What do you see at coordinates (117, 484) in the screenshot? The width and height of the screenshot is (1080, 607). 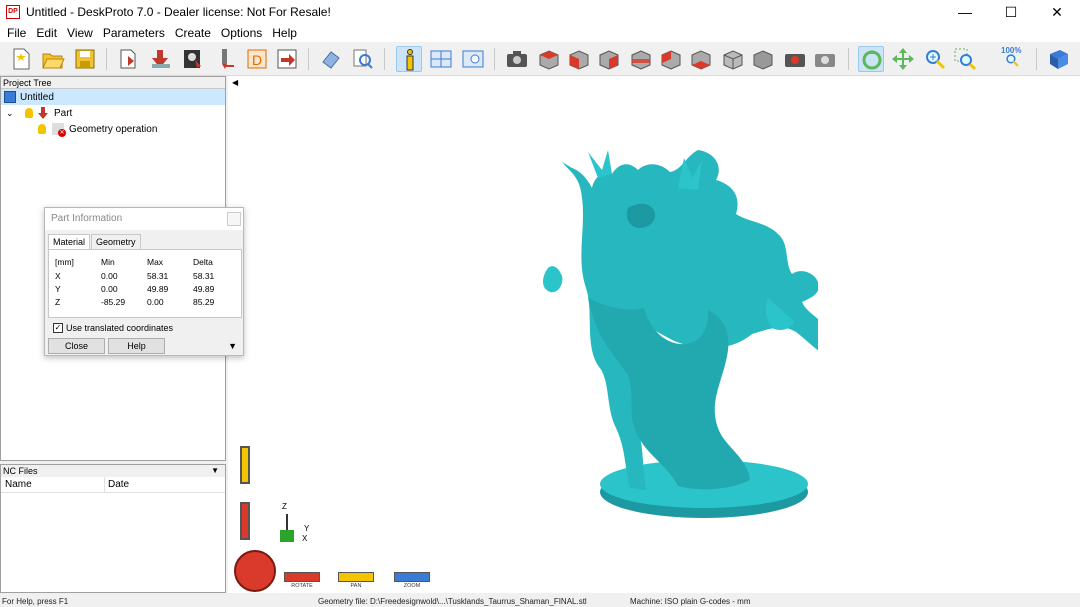 I see `column-date: Date` at bounding box center [117, 484].